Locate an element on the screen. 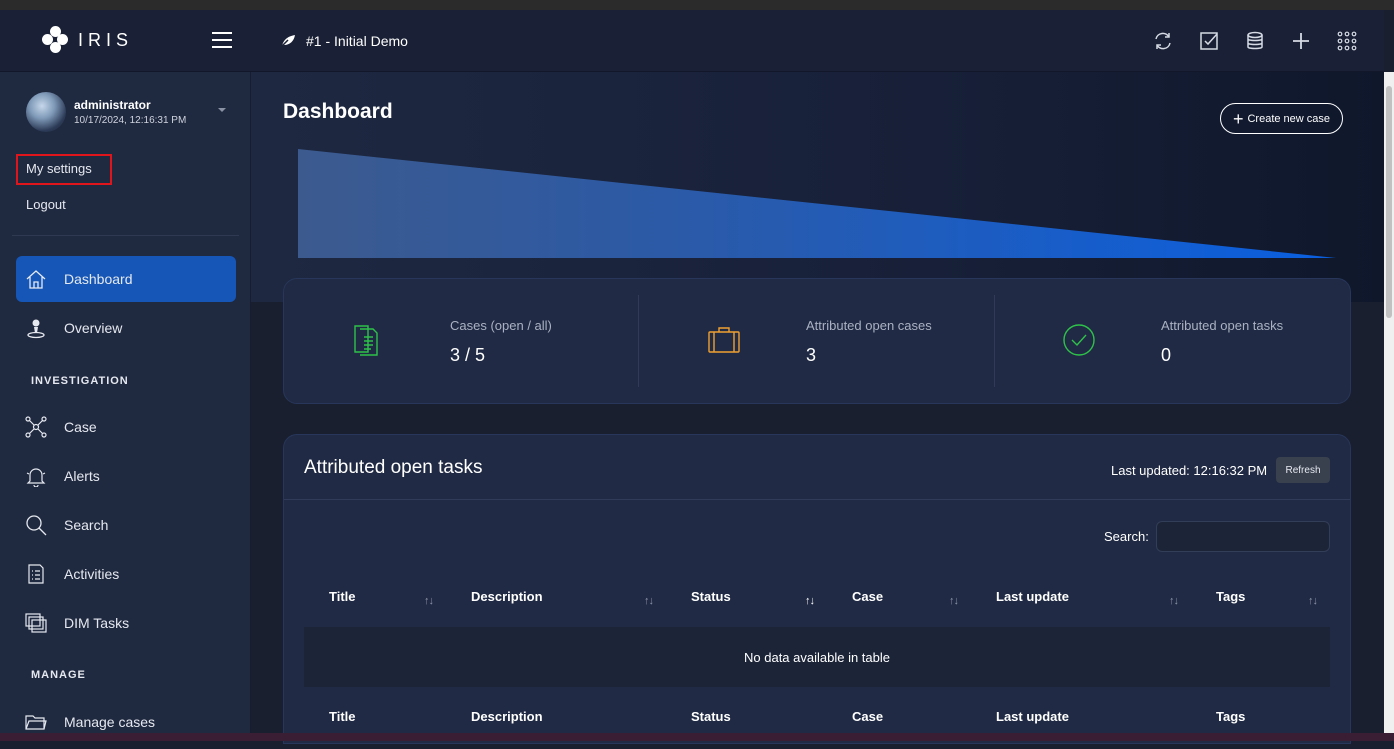 This screenshot has height=749, width=1394. sidebar-item-alerts: Alerts is located at coordinates (126, 476).